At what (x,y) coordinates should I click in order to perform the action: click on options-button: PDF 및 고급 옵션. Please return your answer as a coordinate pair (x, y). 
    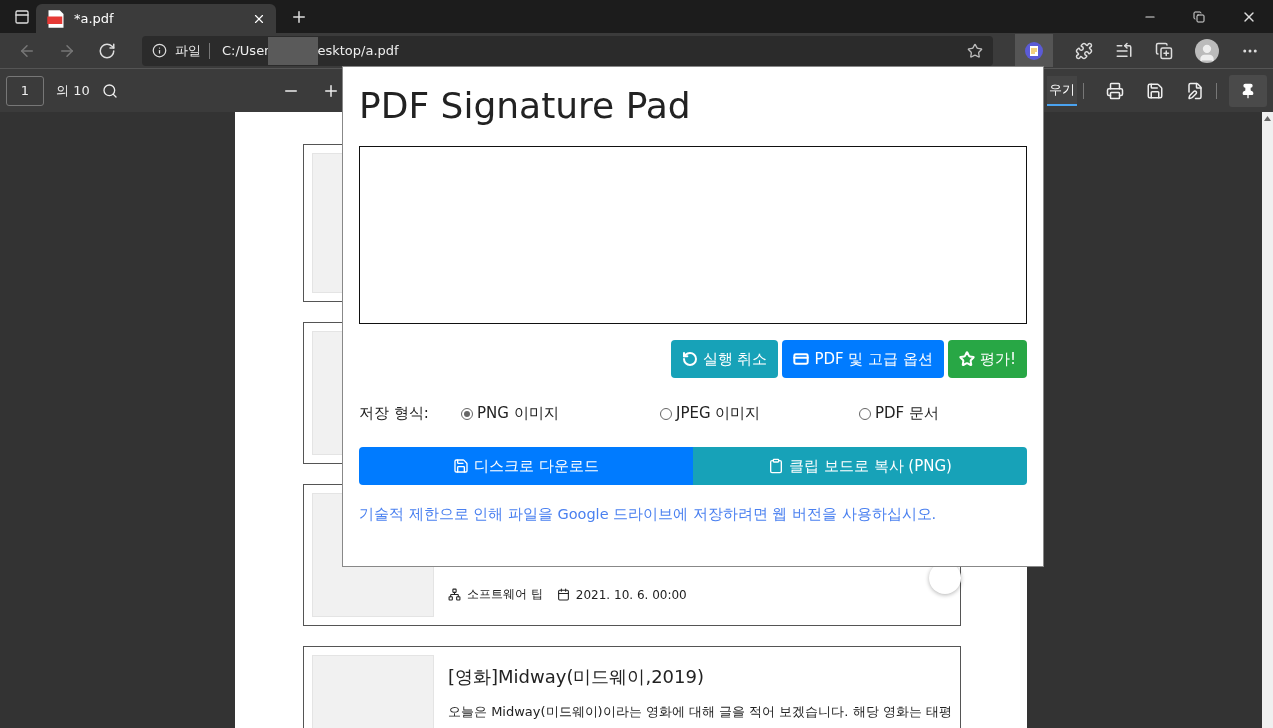
    Looking at the image, I should click on (863, 359).